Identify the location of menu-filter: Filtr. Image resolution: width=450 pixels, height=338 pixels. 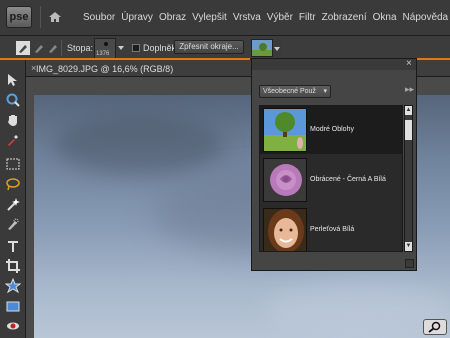
(307, 17).